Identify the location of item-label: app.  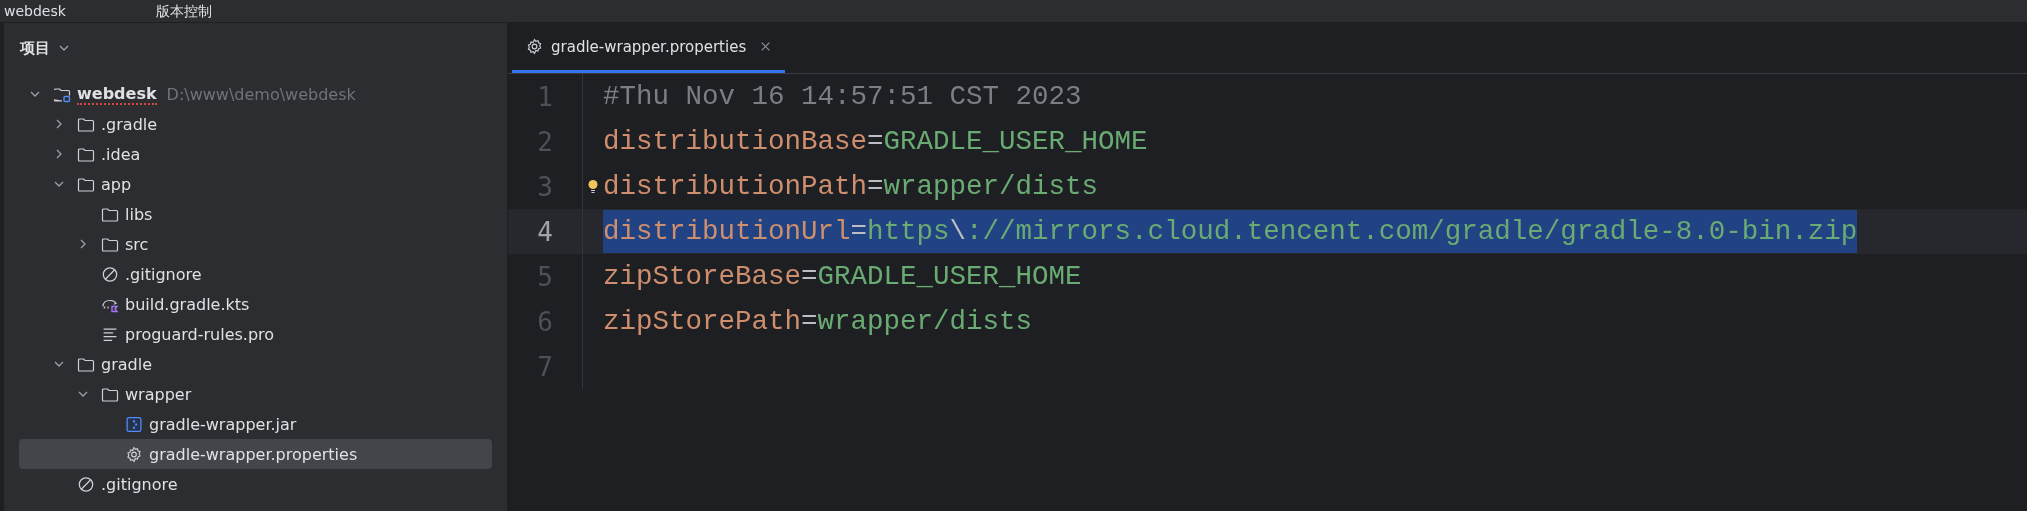
(116, 184).